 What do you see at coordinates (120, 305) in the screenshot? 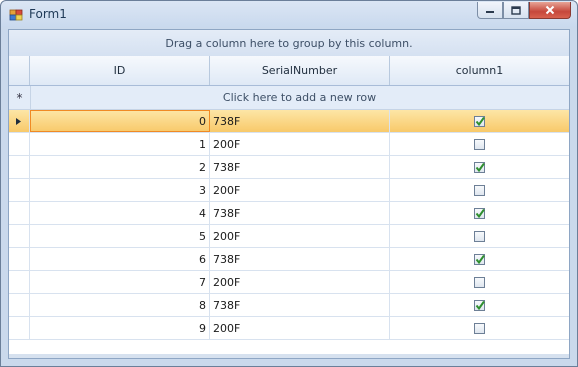
I see `cell-id: 8` at bounding box center [120, 305].